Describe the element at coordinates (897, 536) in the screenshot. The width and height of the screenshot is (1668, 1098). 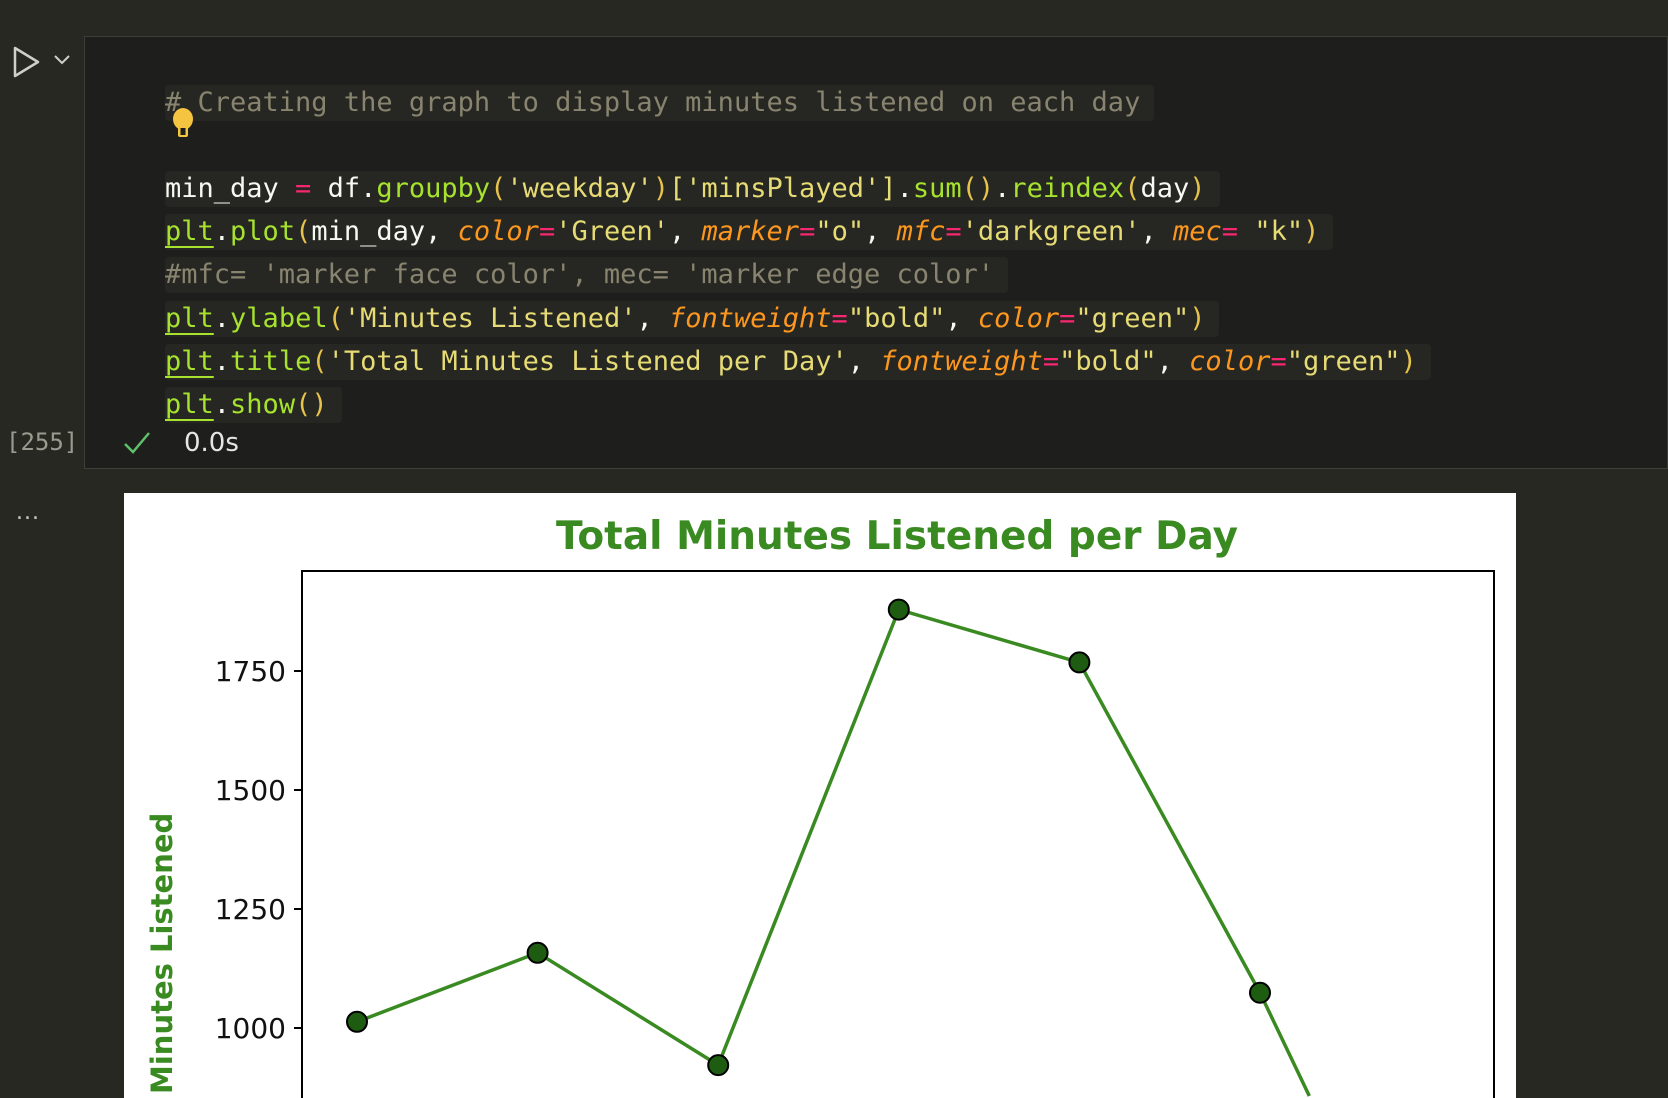
I see `chart-title: Total Minutes Listened per Day` at that location.